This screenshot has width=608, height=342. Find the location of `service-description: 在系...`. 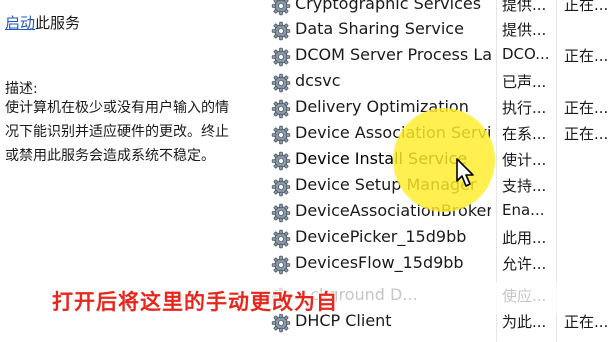

service-description: 在系... is located at coordinates (524, 134).